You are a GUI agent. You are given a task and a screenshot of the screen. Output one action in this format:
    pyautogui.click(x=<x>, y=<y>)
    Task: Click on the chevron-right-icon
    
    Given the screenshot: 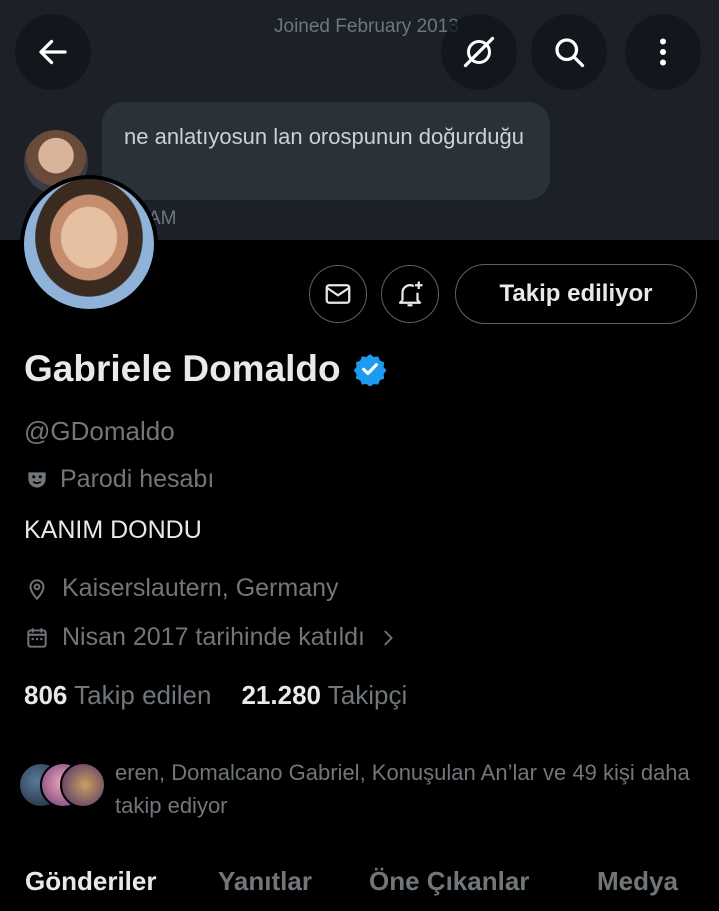 What is the action you would take?
    pyautogui.click(x=388, y=637)
    